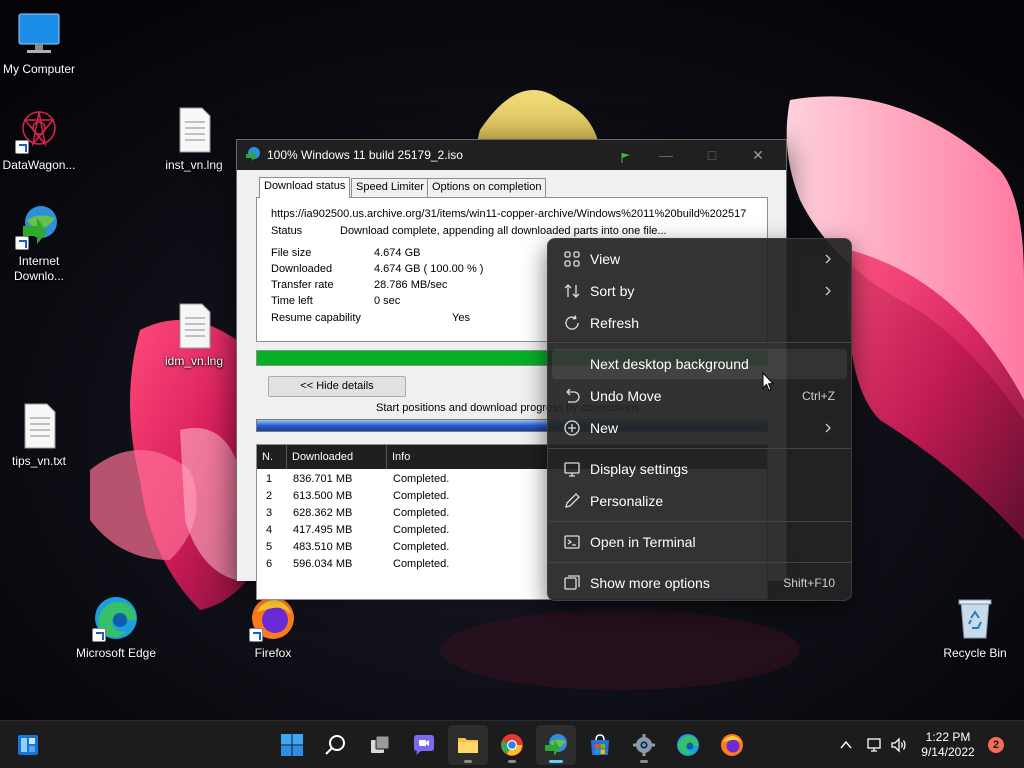 This screenshot has width=1024, height=768. I want to click on chat-button, so click(424, 745).